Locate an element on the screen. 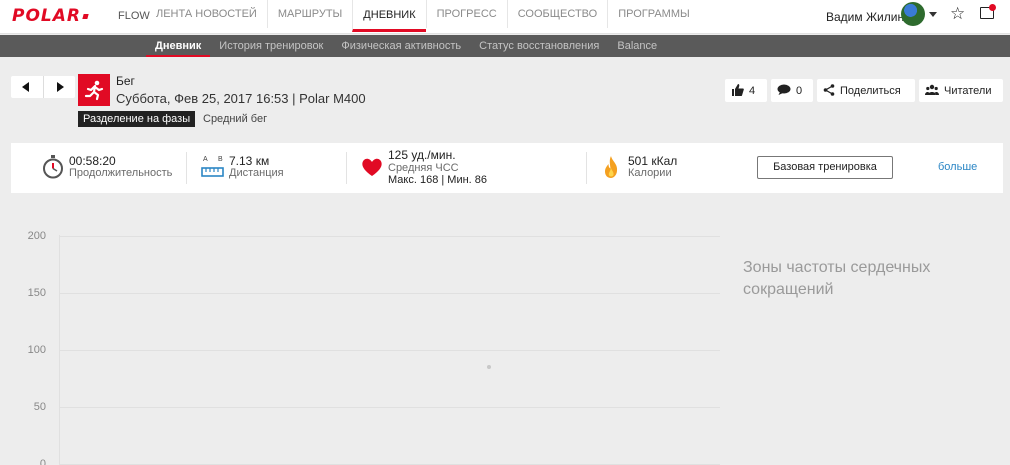 This screenshot has height=465, width=1010. calories-label: Калории is located at coordinates (650, 173).